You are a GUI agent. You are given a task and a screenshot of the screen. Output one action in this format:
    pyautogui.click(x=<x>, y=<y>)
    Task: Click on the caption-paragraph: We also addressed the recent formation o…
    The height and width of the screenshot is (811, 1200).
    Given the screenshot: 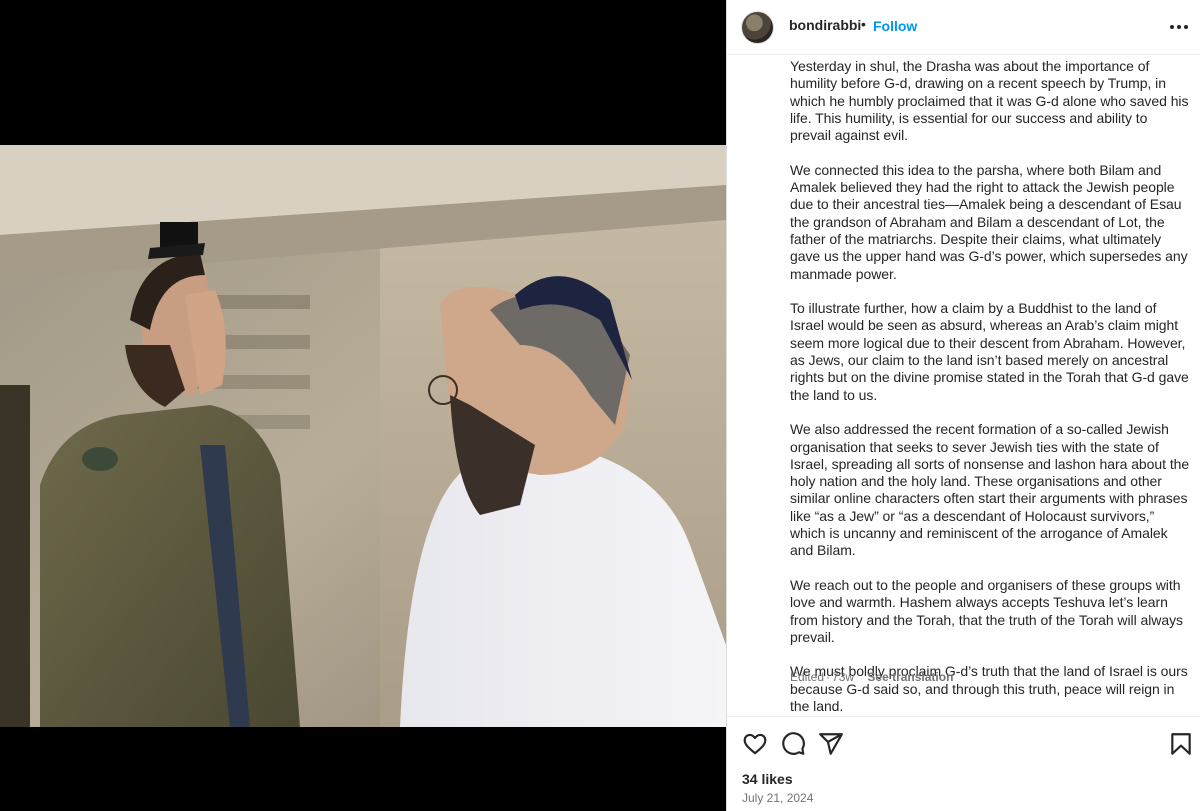 What is the action you would take?
    pyautogui.click(x=990, y=490)
    